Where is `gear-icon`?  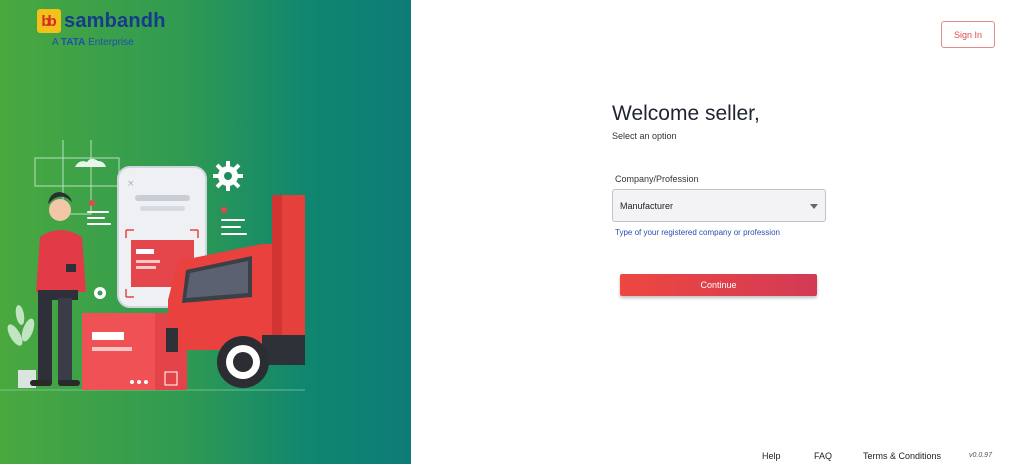 gear-icon is located at coordinates (228, 176).